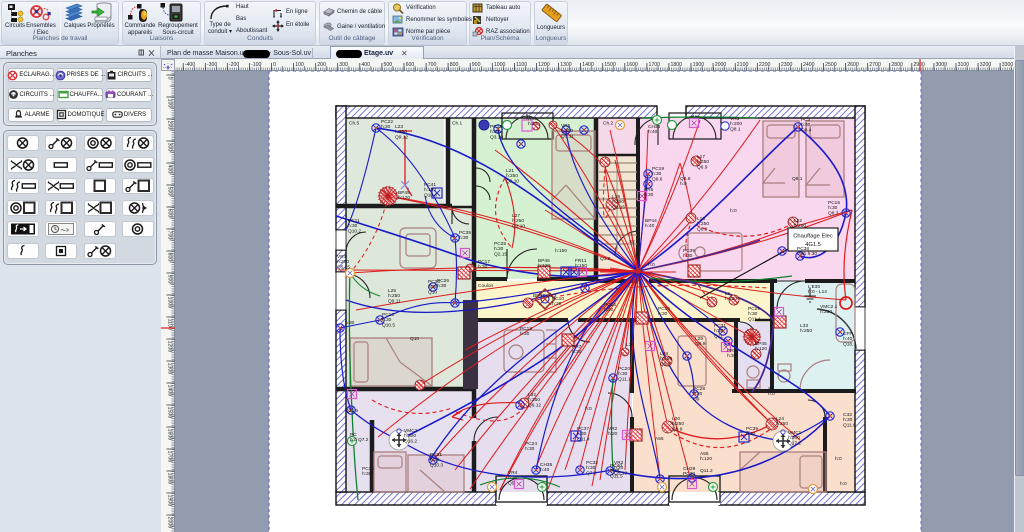 Image resolution: width=1024 pixels, height=532 pixels. What do you see at coordinates (567, 131) in the screenshot?
I see `svg-text: h:200` at bounding box center [567, 131].